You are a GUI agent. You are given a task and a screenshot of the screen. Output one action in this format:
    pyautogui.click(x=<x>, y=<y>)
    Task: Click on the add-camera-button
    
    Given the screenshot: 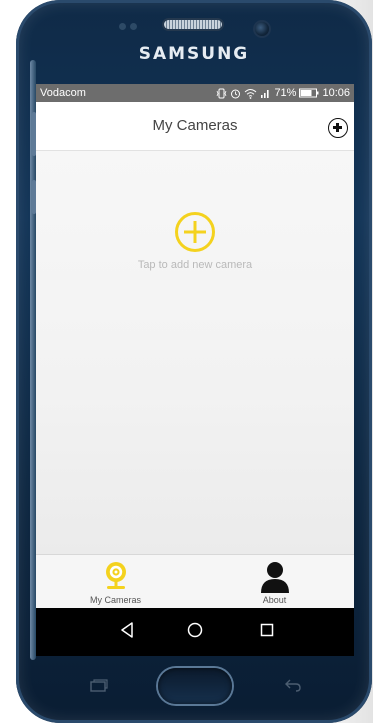 What is the action you would take?
    pyautogui.click(x=338, y=128)
    